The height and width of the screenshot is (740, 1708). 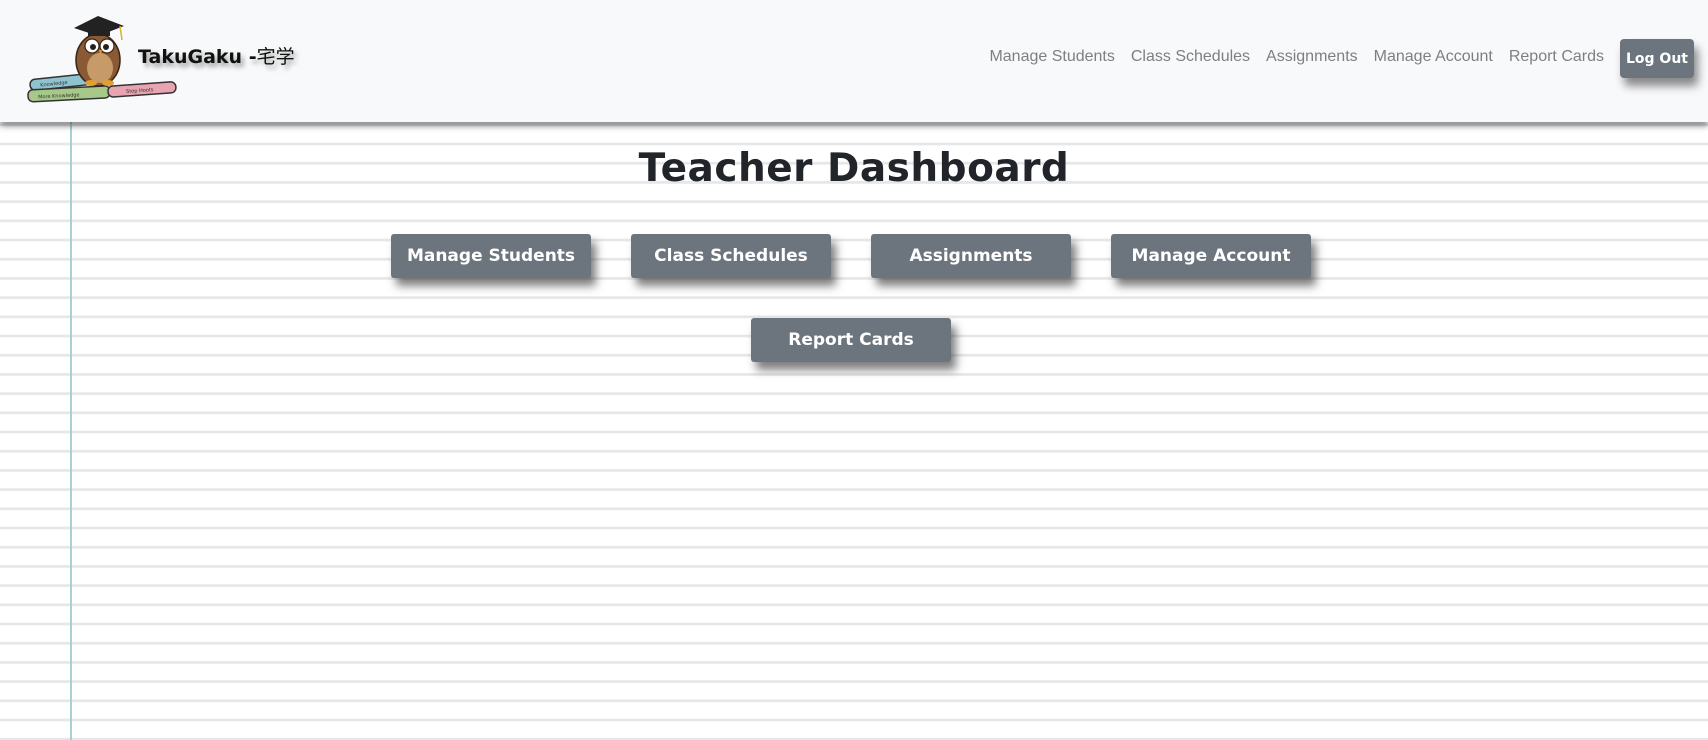 I want to click on nav-link-class-schedules: Class Schedules, so click(x=1190, y=60).